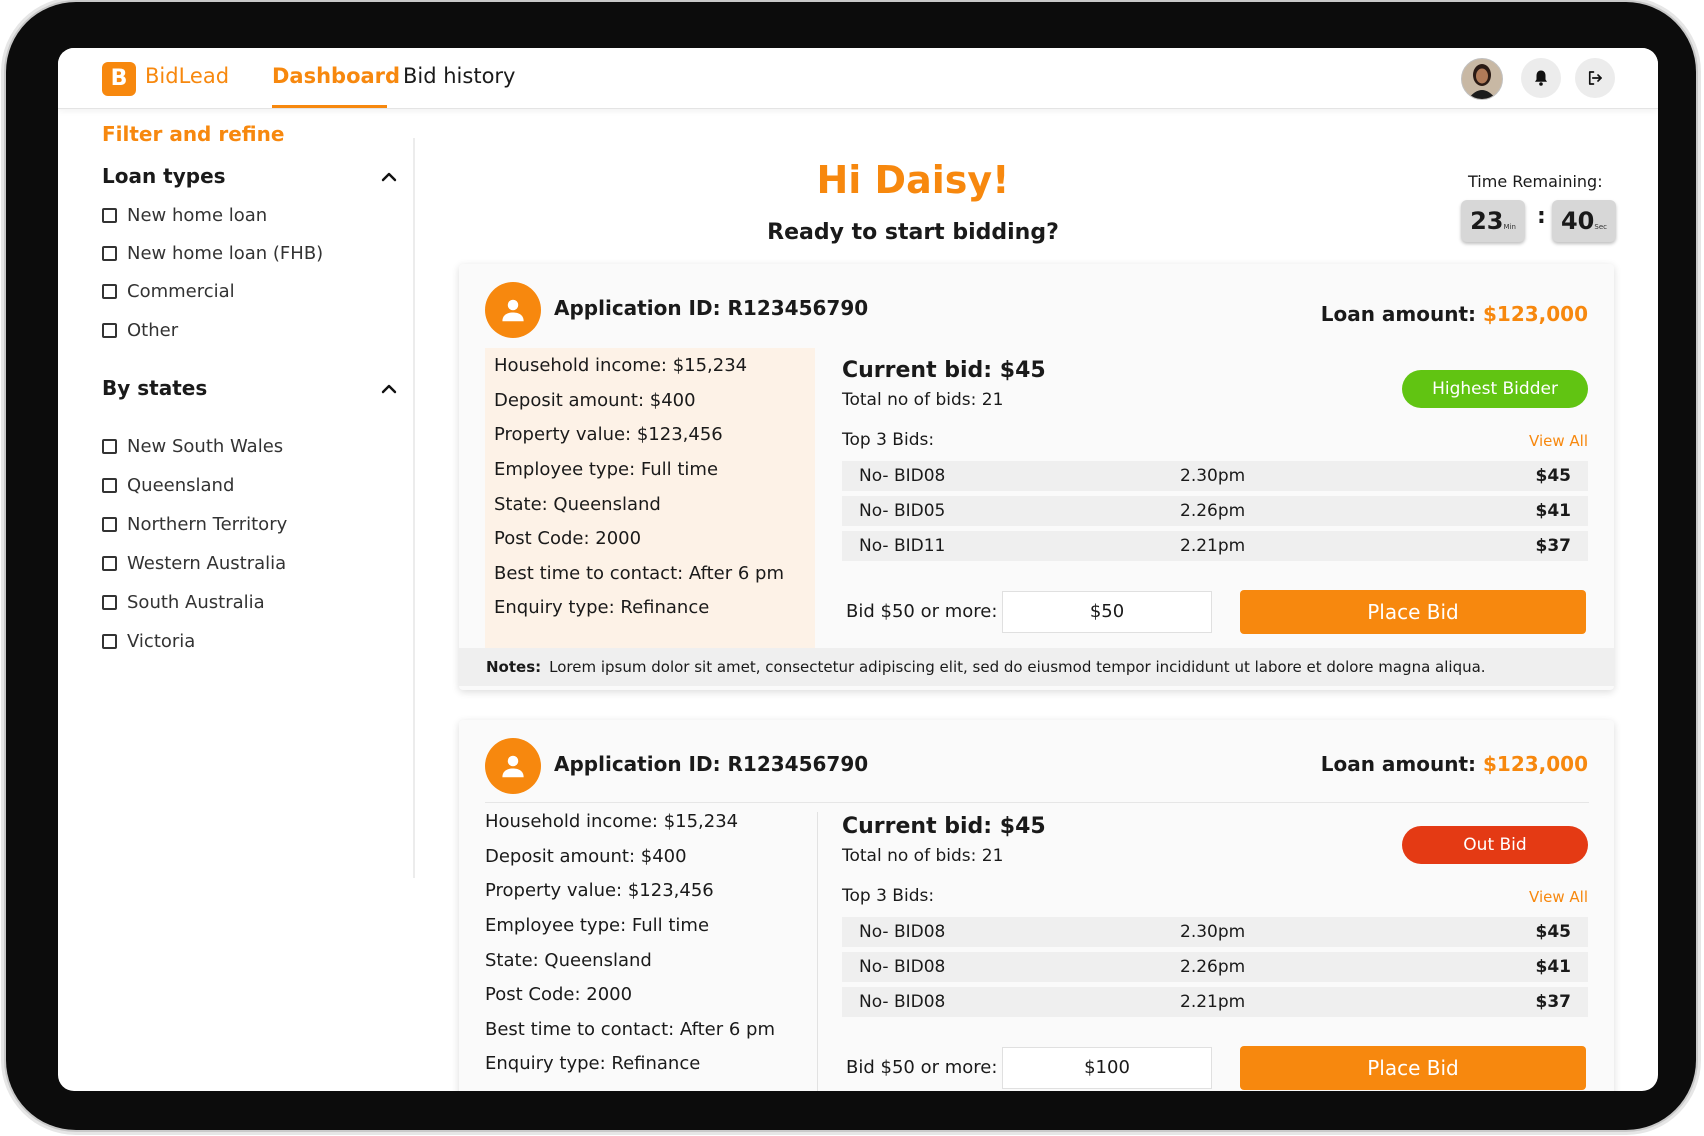  Describe the element at coordinates (196, 602) in the screenshot. I see `option-label: South Australia` at that location.